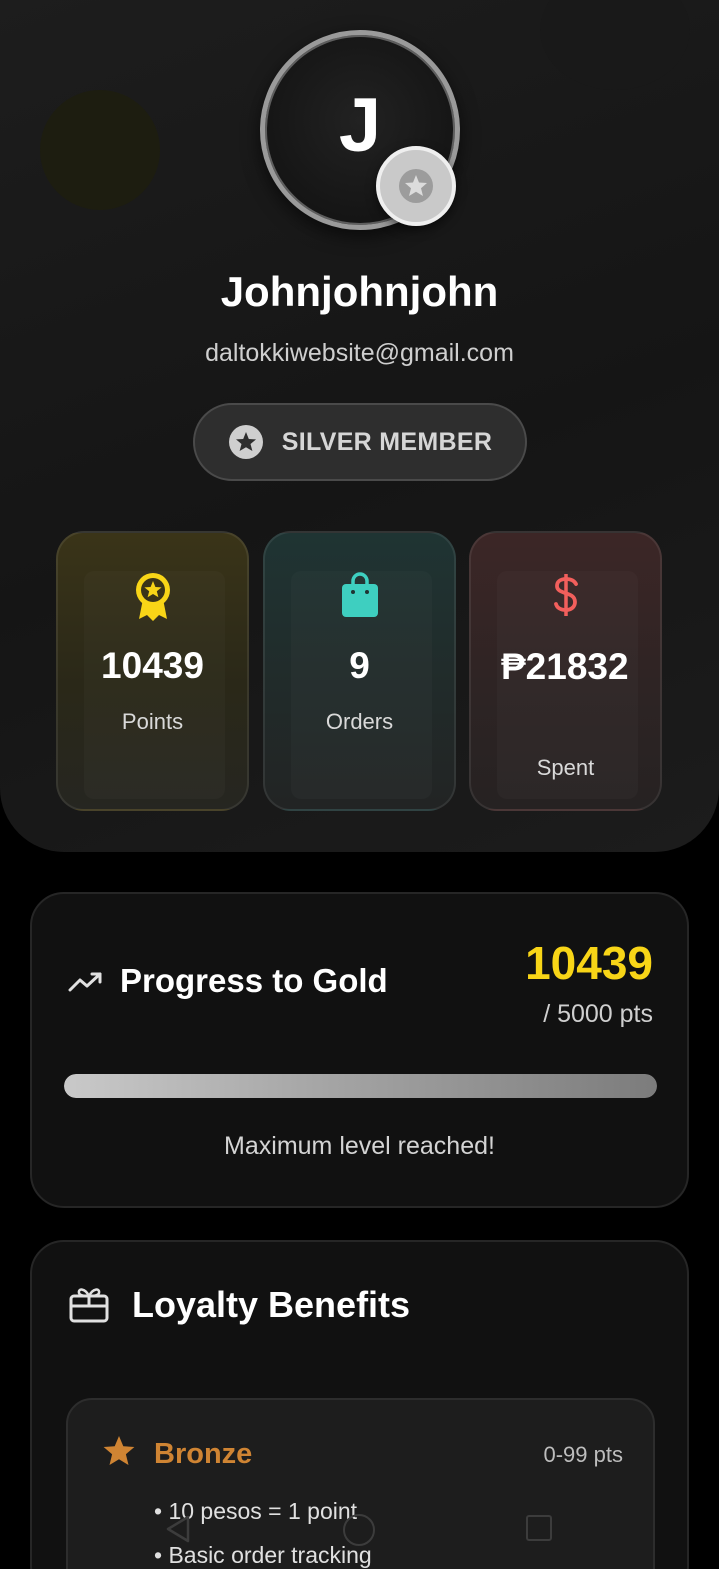 The width and height of the screenshot is (719, 1569). What do you see at coordinates (359, 291) in the screenshot?
I see `profile-name: Johnjohnjohn` at bounding box center [359, 291].